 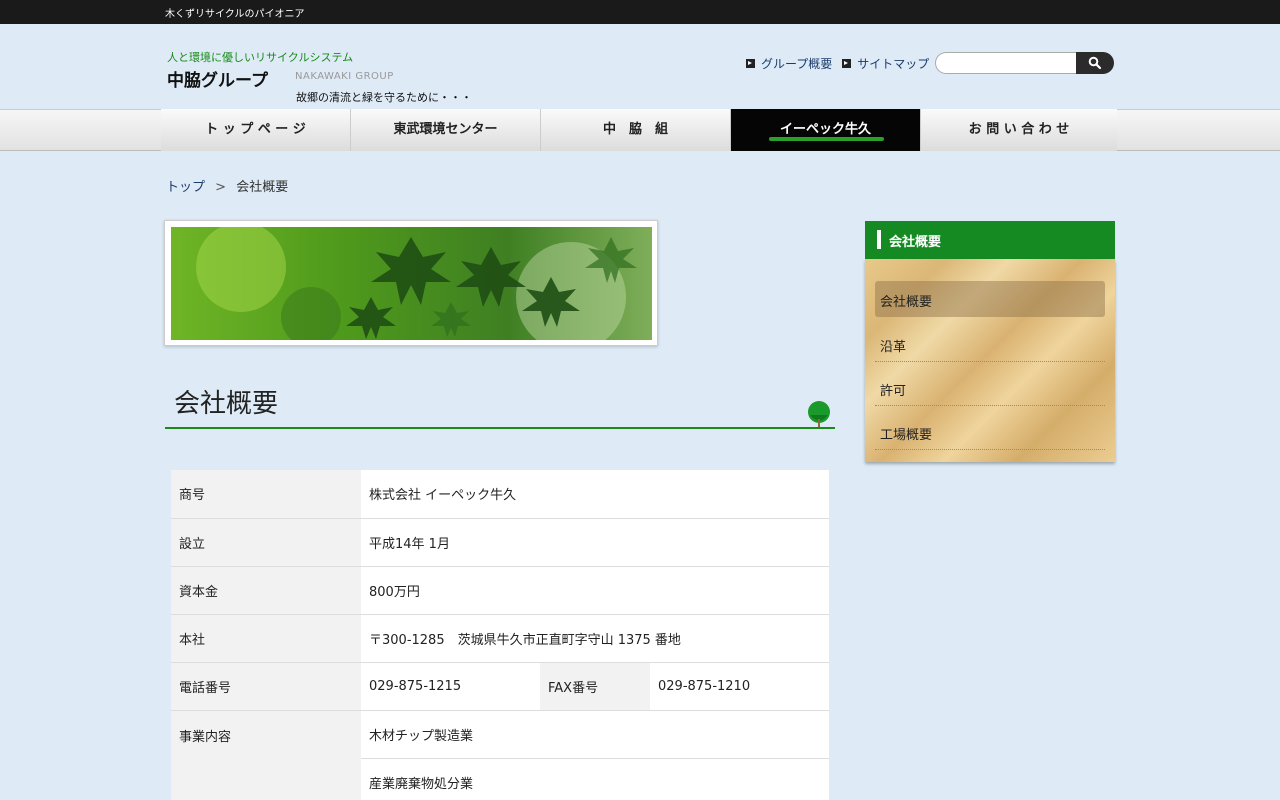 I want to click on table-row: 商号 株式会社 イーペック牛久, so click(x=500, y=494).